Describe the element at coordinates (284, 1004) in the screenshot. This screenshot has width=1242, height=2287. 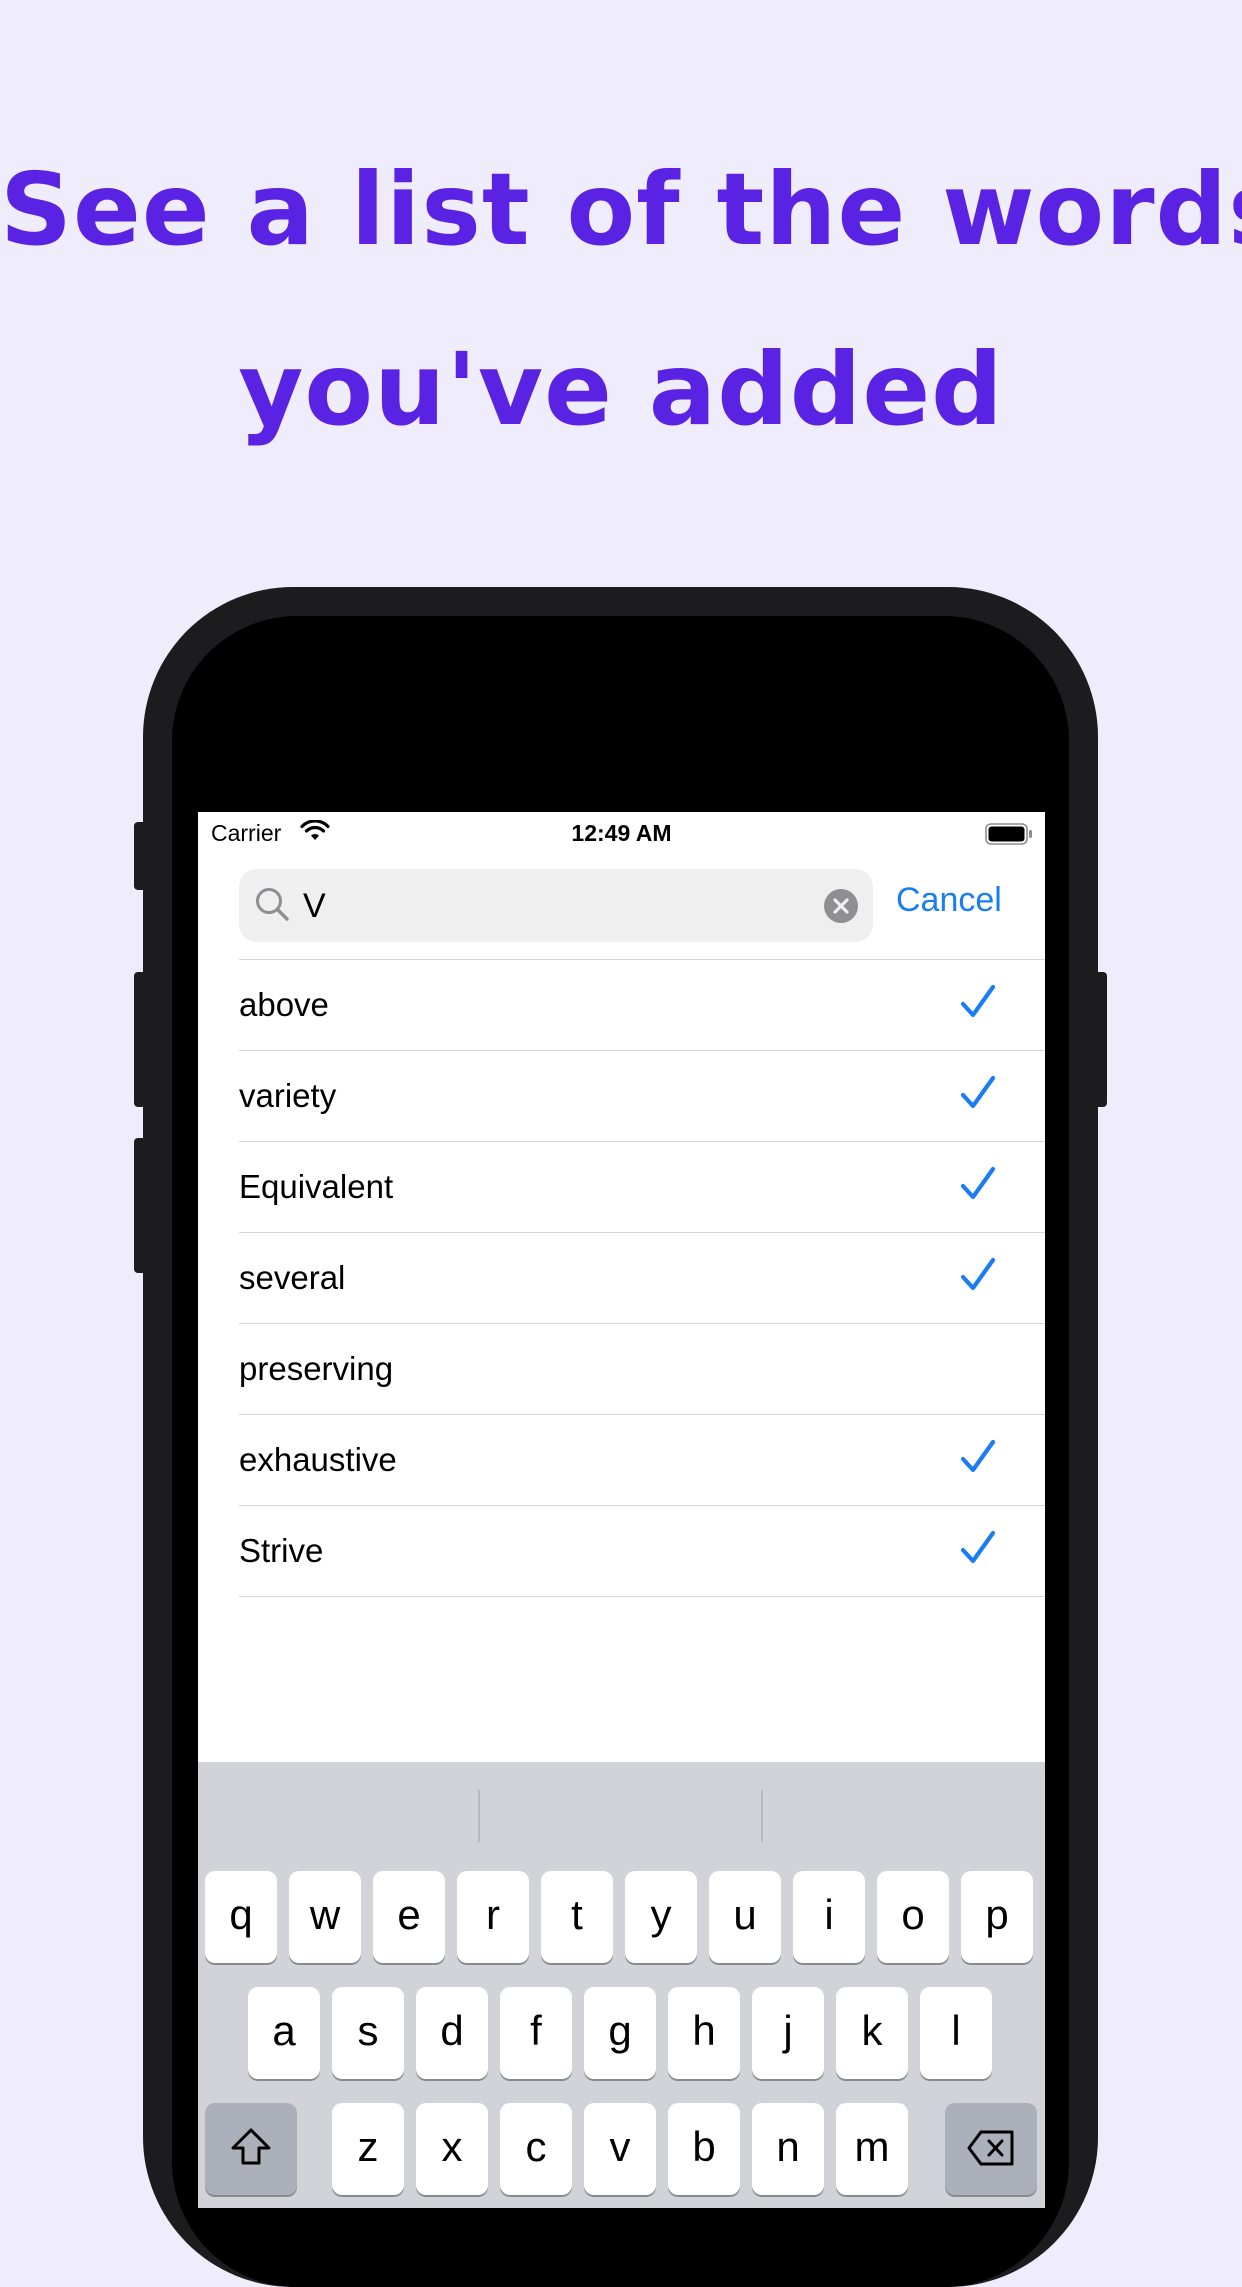
I see `word-label: above` at that location.